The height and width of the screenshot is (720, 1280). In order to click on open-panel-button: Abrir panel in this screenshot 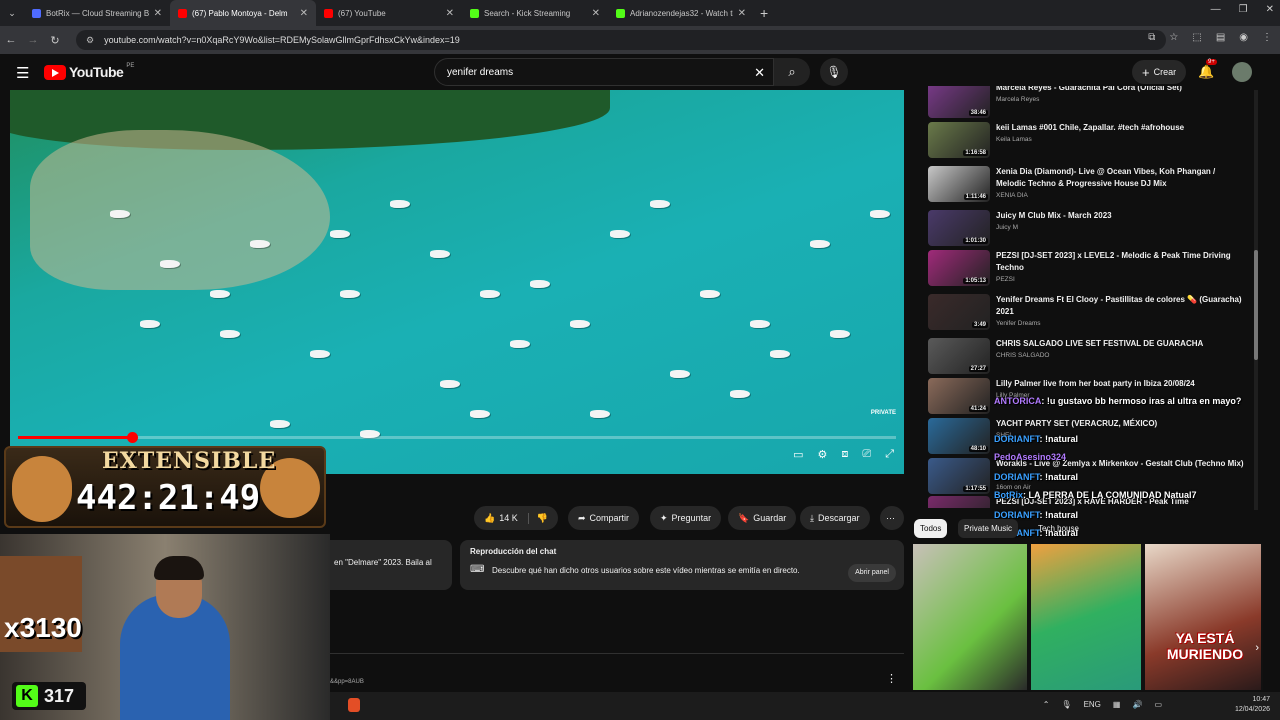, I will do `click(872, 573)`.